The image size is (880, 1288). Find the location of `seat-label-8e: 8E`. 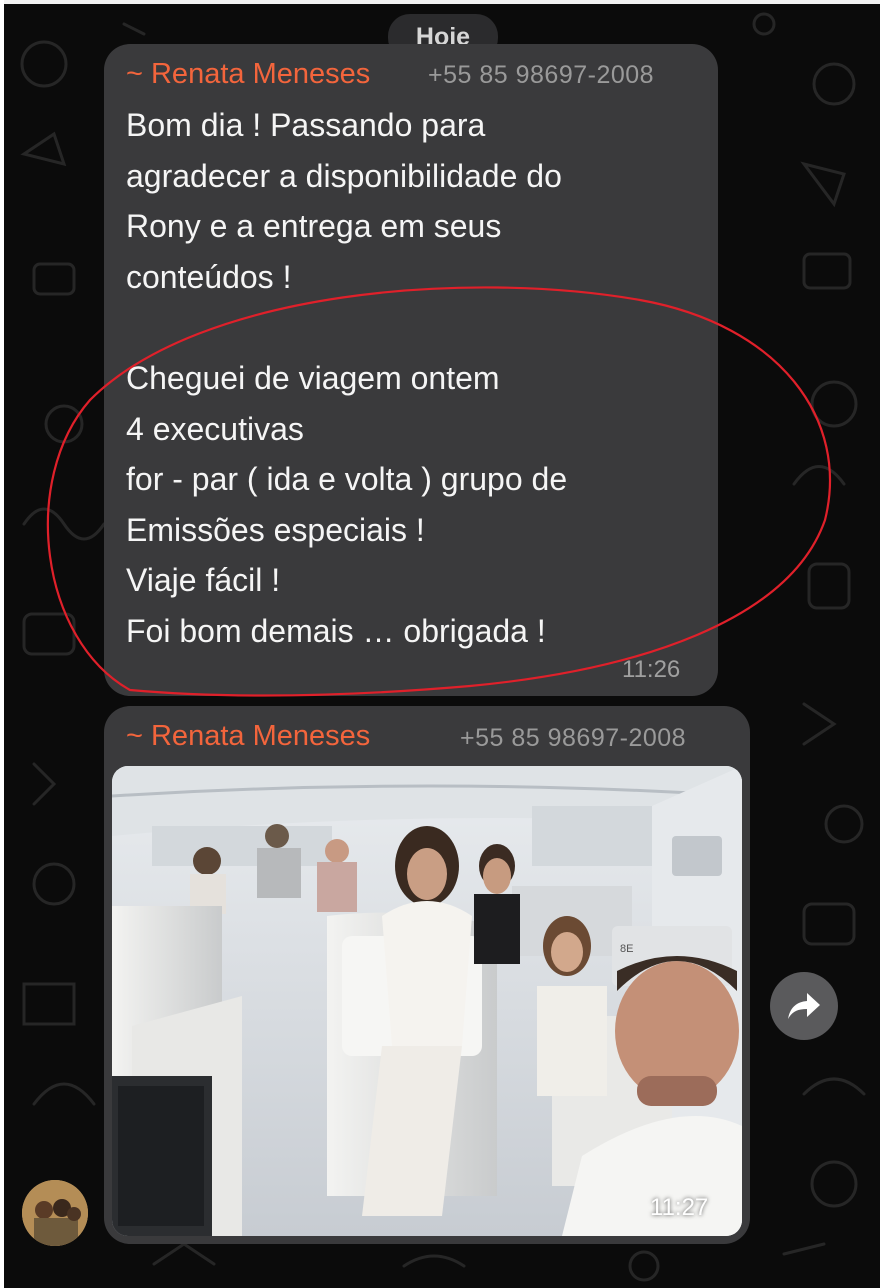

seat-label-8e: 8E is located at coordinates (626, 949).